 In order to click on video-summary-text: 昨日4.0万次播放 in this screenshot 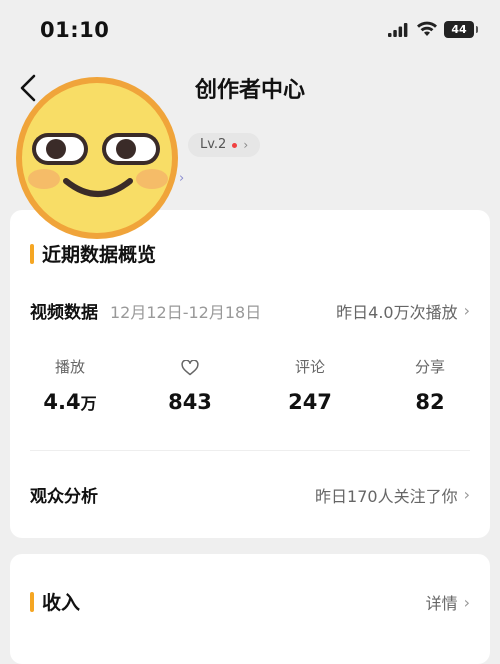, I will do `click(397, 312)`.